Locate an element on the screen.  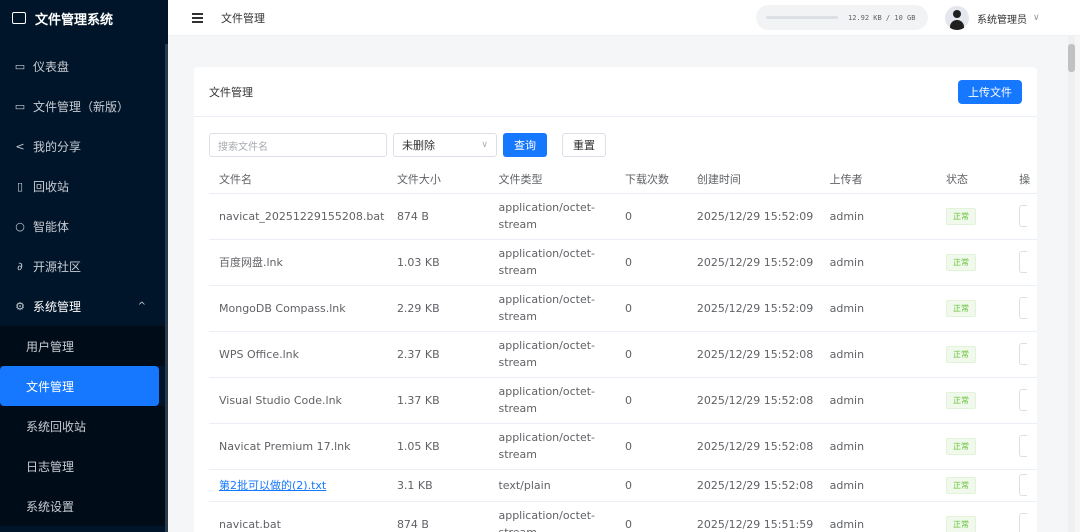
sidebar-subitem-3: 日志管理 is located at coordinates (84, 466).